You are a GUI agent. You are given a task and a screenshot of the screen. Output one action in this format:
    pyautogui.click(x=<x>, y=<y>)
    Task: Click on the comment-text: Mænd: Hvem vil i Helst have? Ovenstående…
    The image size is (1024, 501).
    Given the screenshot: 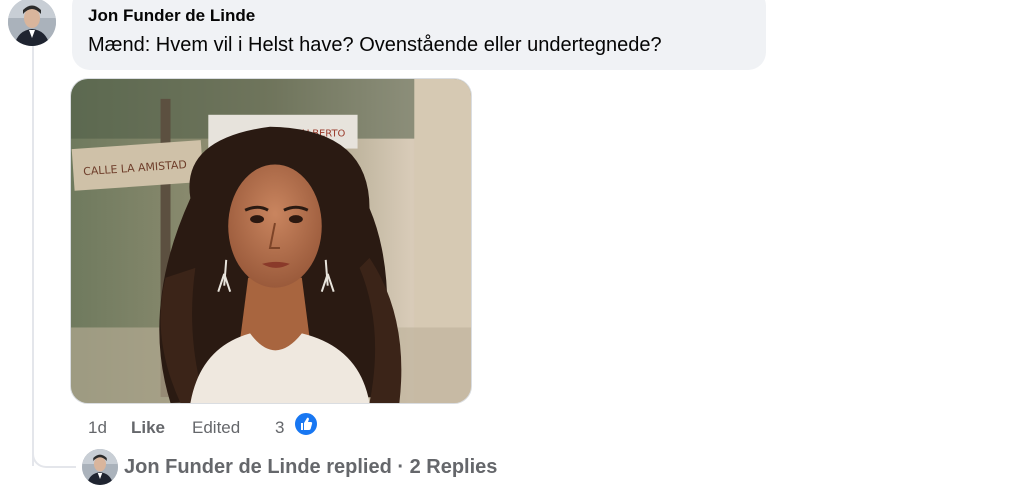 What is the action you would take?
    pyautogui.click(x=375, y=45)
    